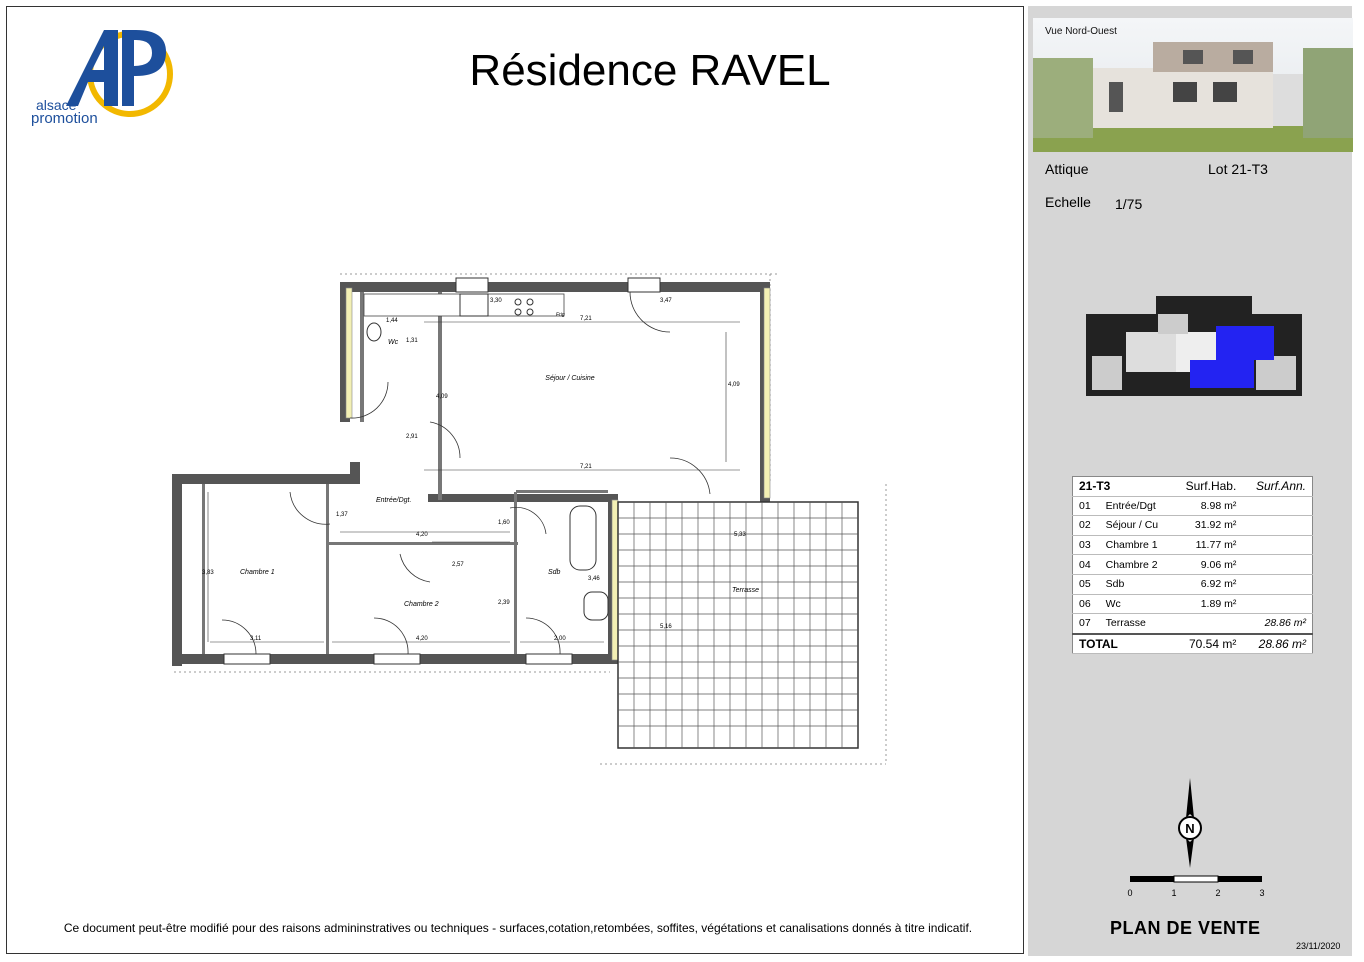 The width and height of the screenshot is (1364, 962). I want to click on total-ann: 28.86 m², so click(1277, 643).